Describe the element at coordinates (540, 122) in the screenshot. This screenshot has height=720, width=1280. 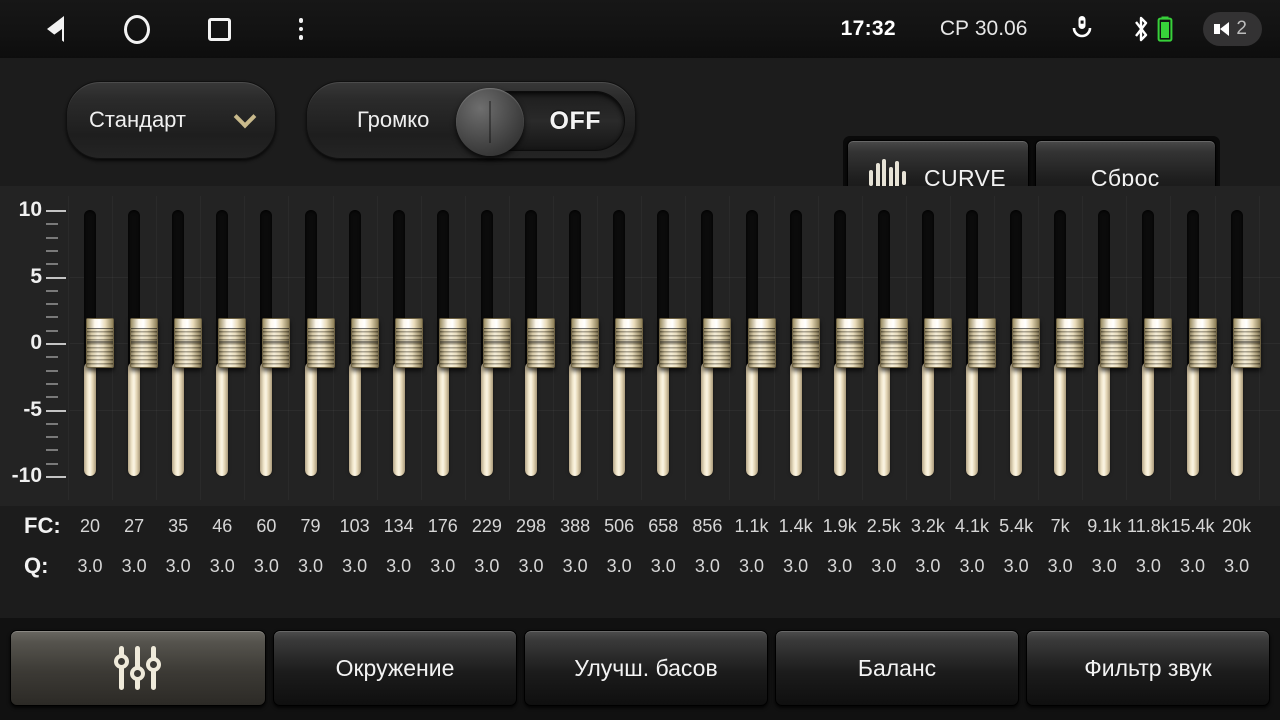
I see `loudness-toggle: OFF` at that location.